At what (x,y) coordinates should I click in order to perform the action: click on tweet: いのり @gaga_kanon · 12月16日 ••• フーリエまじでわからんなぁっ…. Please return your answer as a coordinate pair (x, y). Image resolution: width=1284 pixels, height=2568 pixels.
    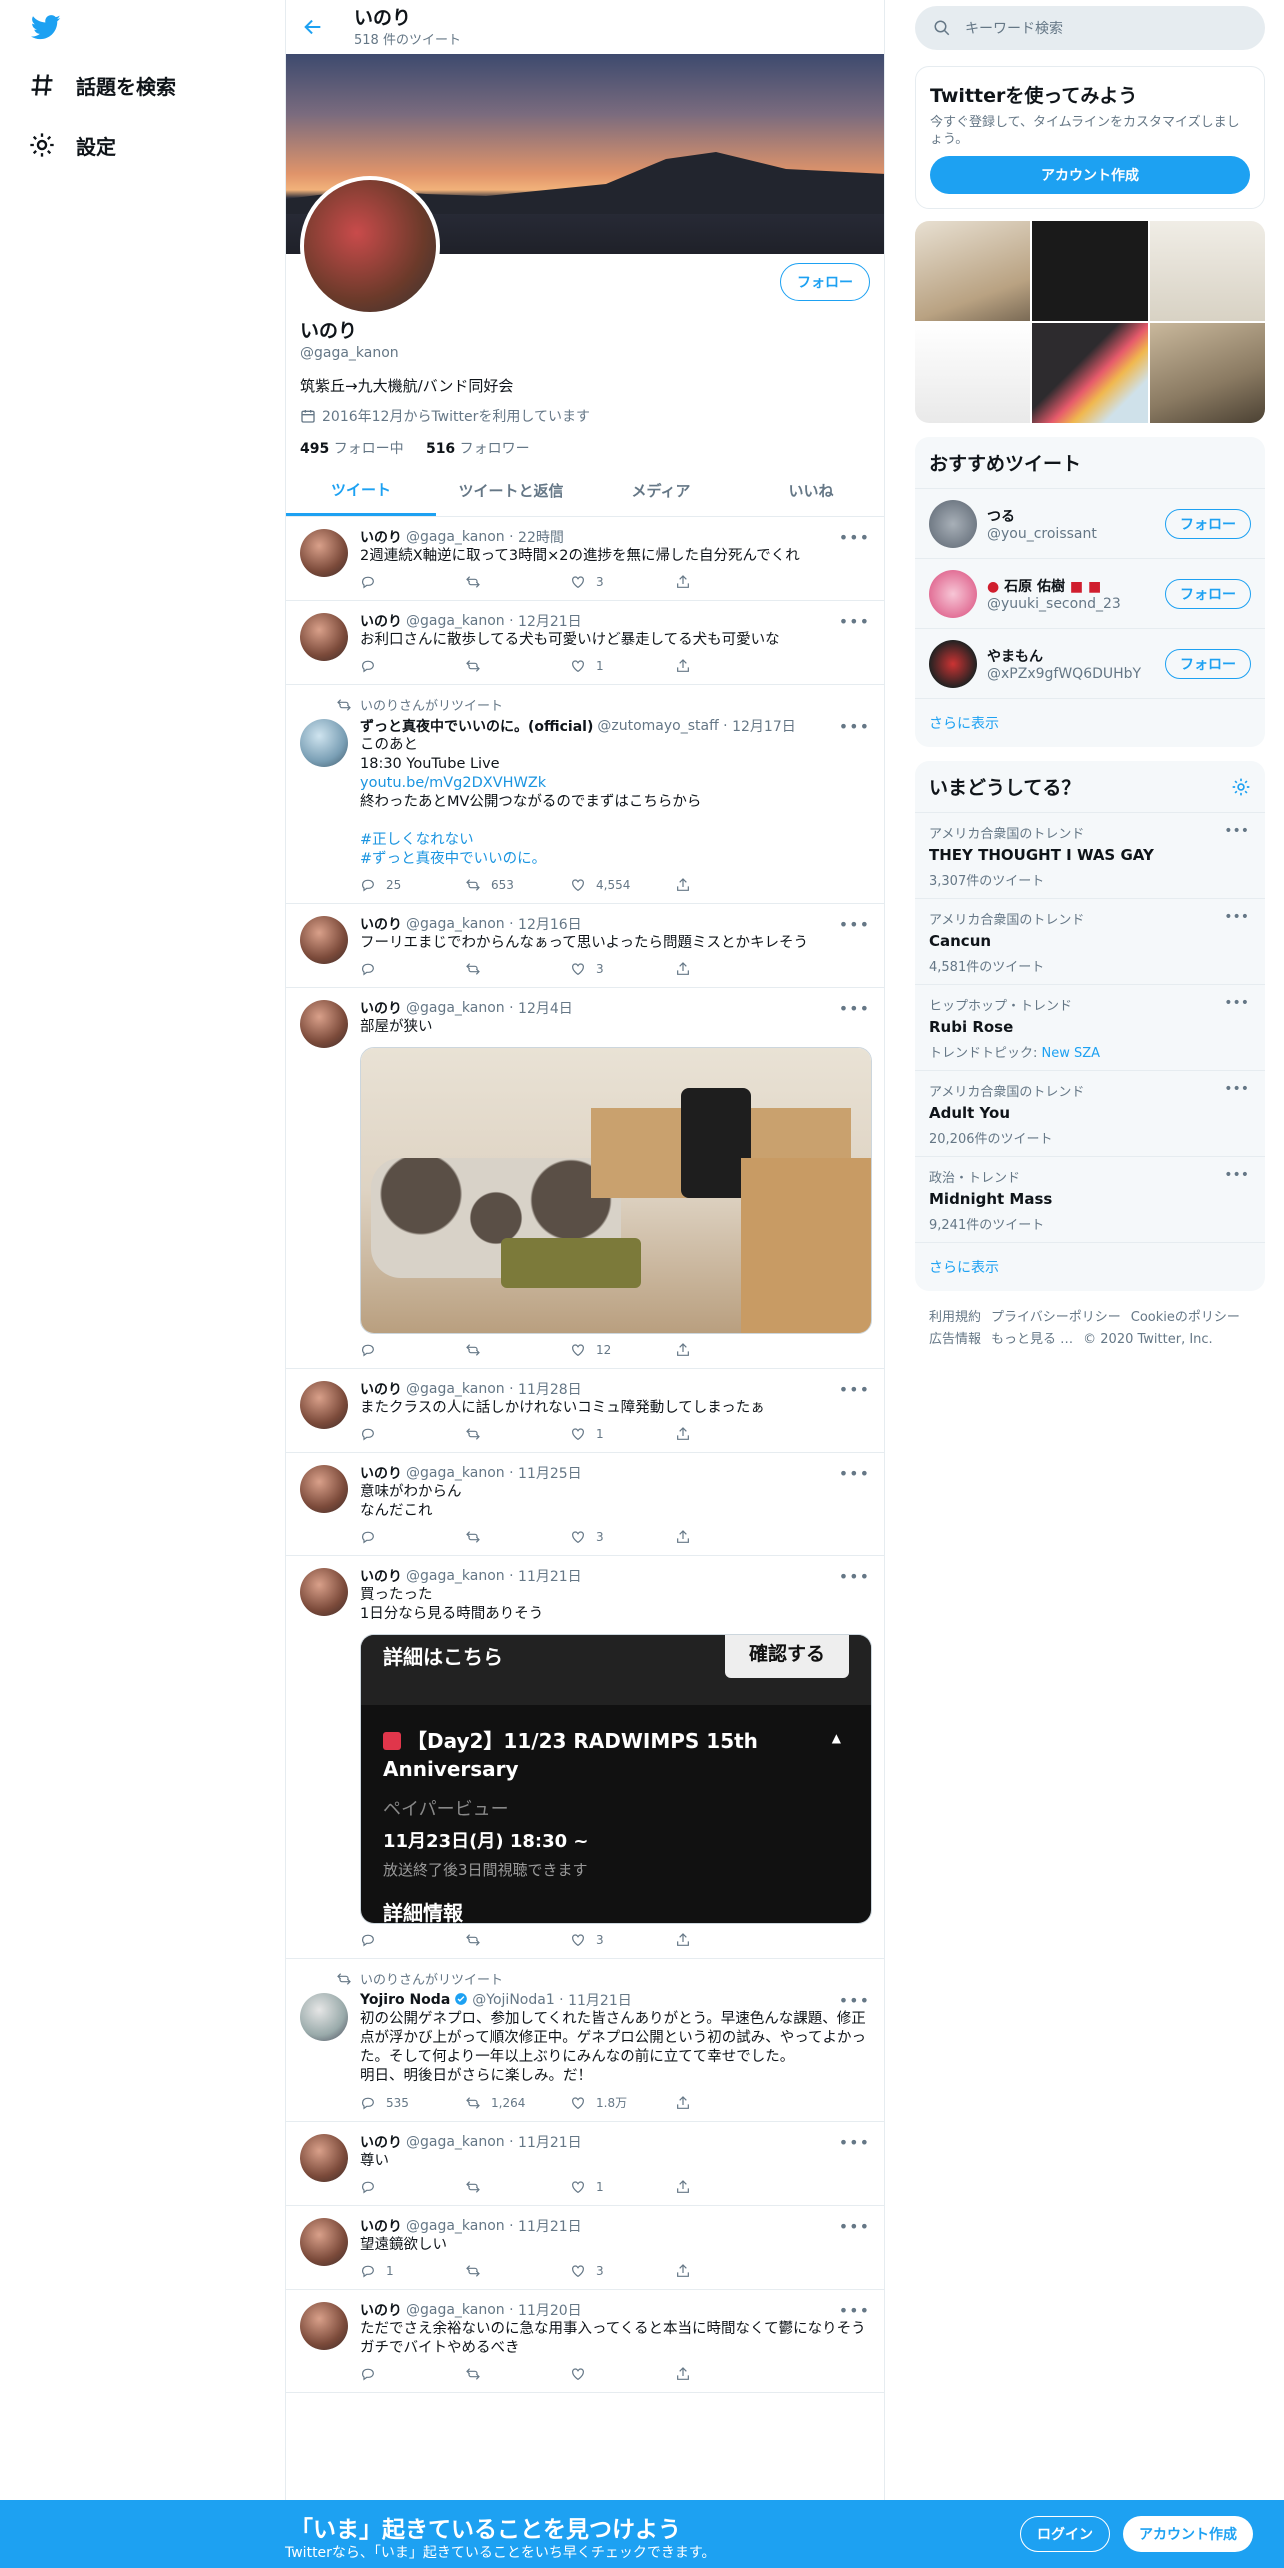
    Looking at the image, I should click on (585, 946).